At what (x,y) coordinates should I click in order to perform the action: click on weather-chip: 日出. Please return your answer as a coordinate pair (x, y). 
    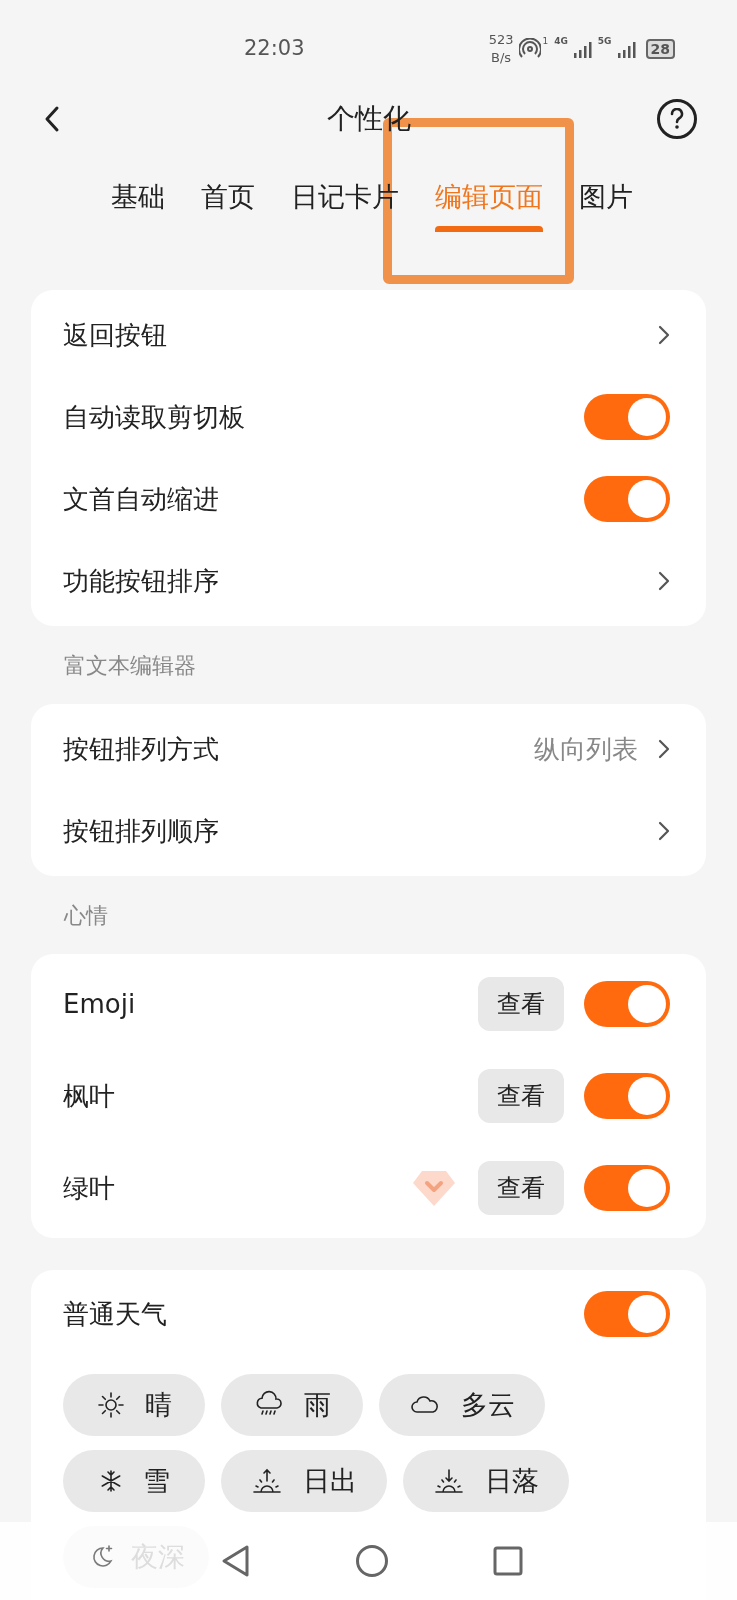
    Looking at the image, I should click on (304, 1481).